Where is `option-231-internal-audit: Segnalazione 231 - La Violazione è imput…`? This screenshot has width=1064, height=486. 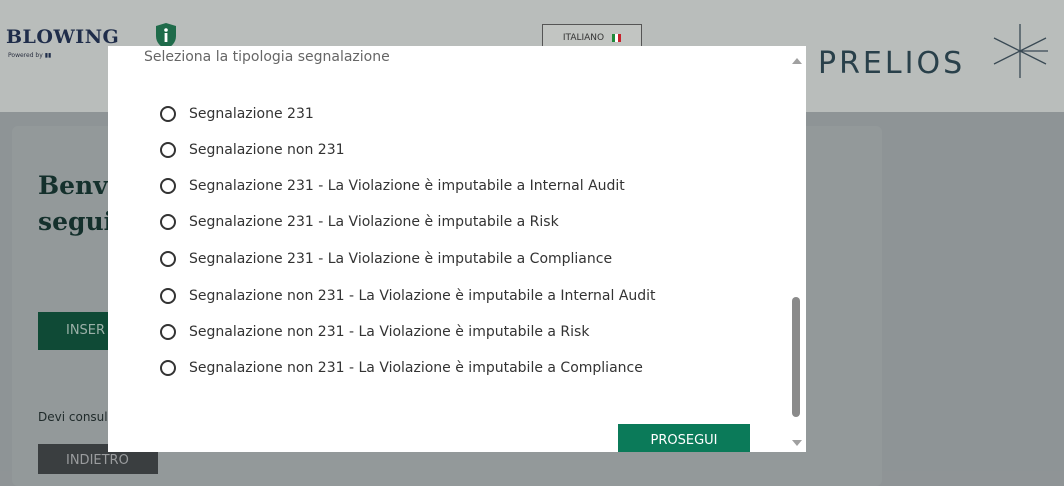 option-231-internal-audit: Segnalazione 231 - La Violazione è imput… is located at coordinates (392, 186).